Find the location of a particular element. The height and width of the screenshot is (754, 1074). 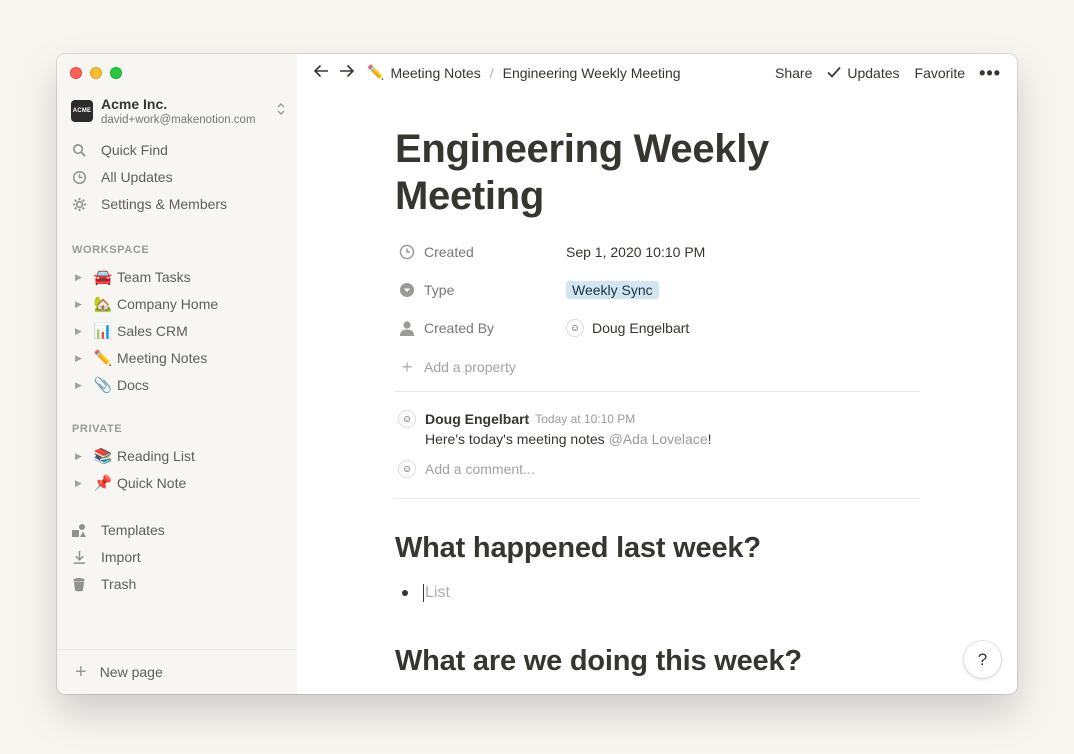

sidebar-item-settings: Settings & Members is located at coordinates (149, 204).